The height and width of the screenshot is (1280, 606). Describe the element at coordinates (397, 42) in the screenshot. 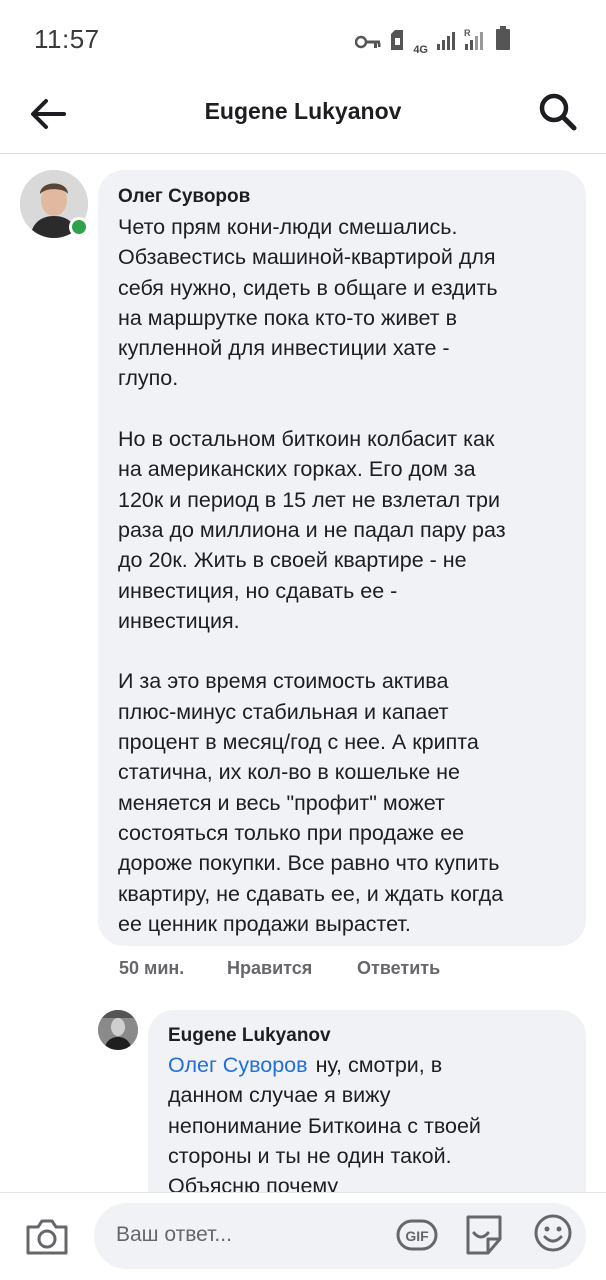

I see `sim-card-icon` at that location.